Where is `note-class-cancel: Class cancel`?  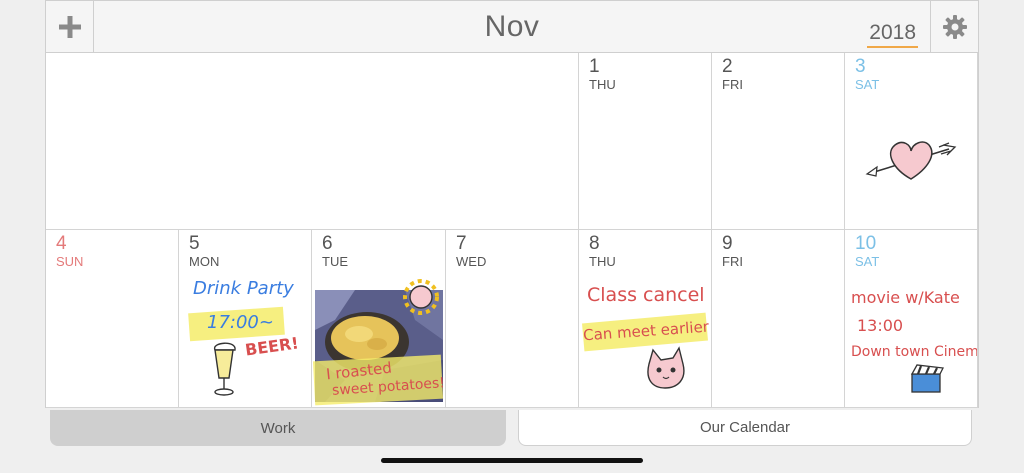
note-class-cancel: Class cancel is located at coordinates (646, 295).